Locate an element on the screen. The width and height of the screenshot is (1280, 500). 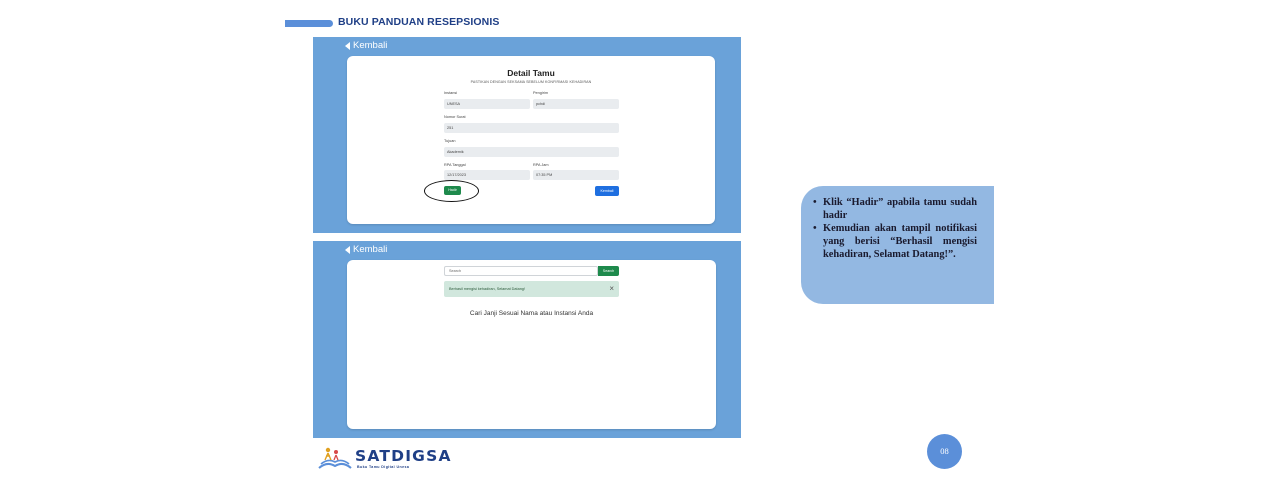
logo-wordmark: SATDIGSA is located at coordinates (403, 456).